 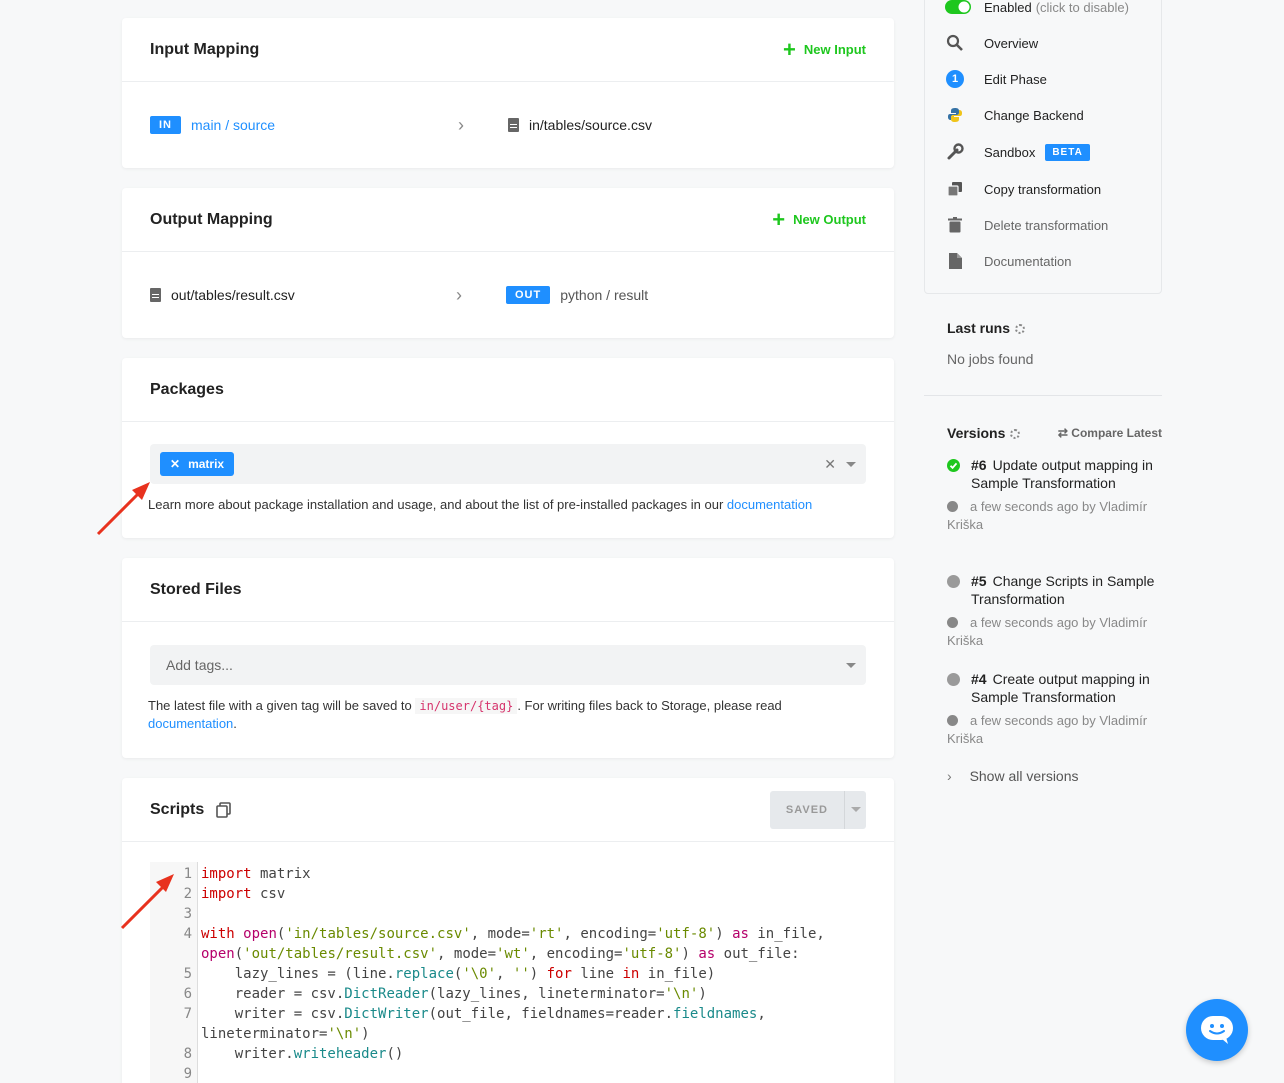 What do you see at coordinates (528, 295) in the screenshot?
I see `out-badge: OUT` at bounding box center [528, 295].